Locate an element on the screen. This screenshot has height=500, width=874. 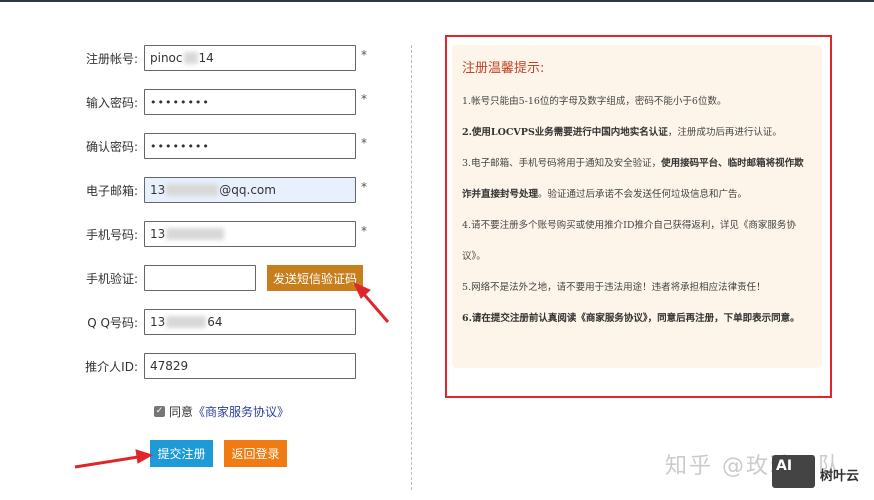
logo-icon: AI is located at coordinates (793, 471).